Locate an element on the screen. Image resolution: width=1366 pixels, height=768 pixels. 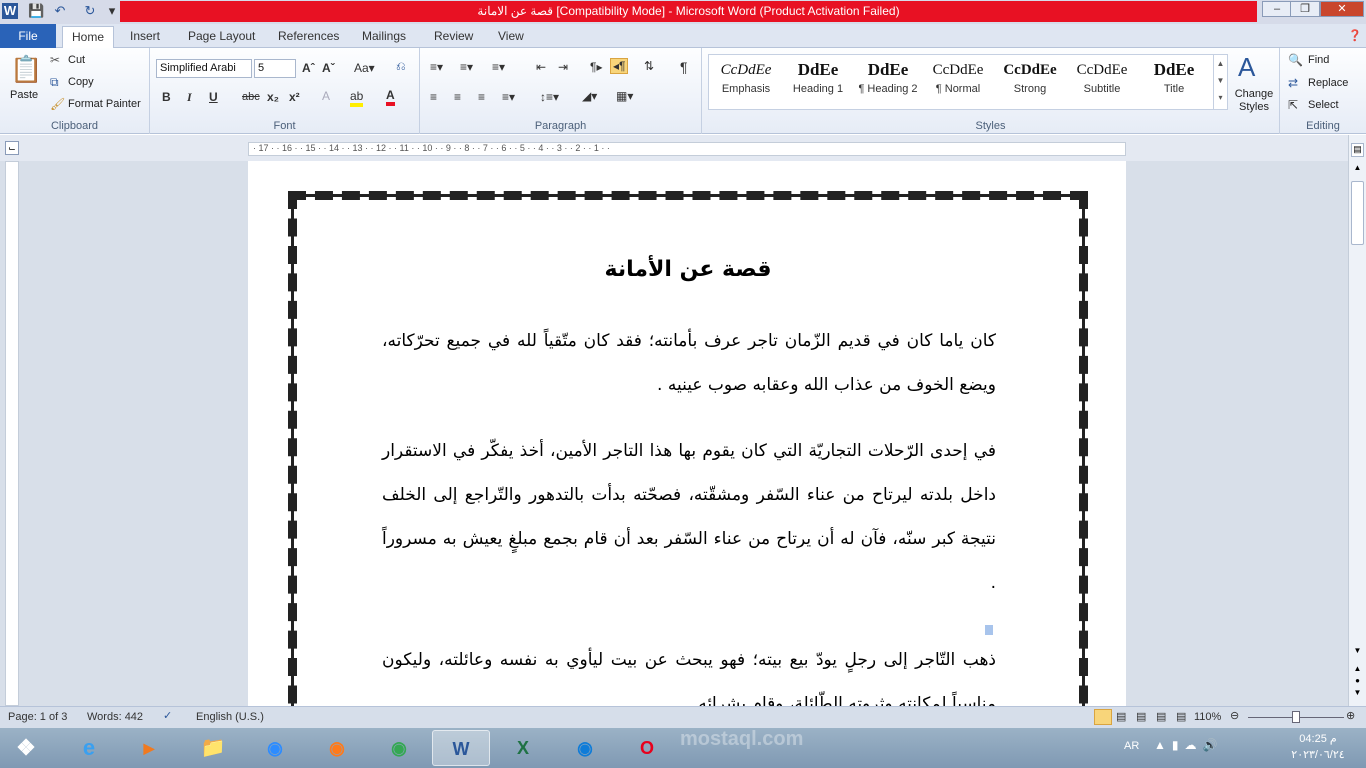
numbering-icon: ≡▾ is located at coordinates (466, 67).